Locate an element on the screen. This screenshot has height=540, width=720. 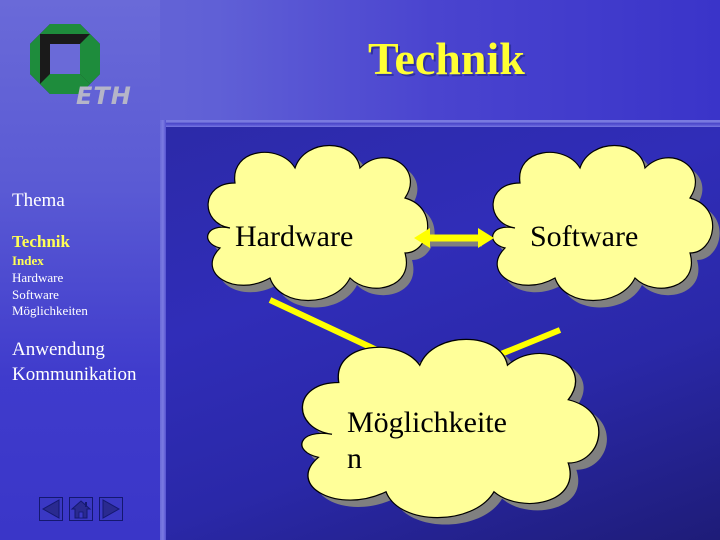
moeglichkeiten-label: Möglichkeite n is located at coordinates (437, 441).